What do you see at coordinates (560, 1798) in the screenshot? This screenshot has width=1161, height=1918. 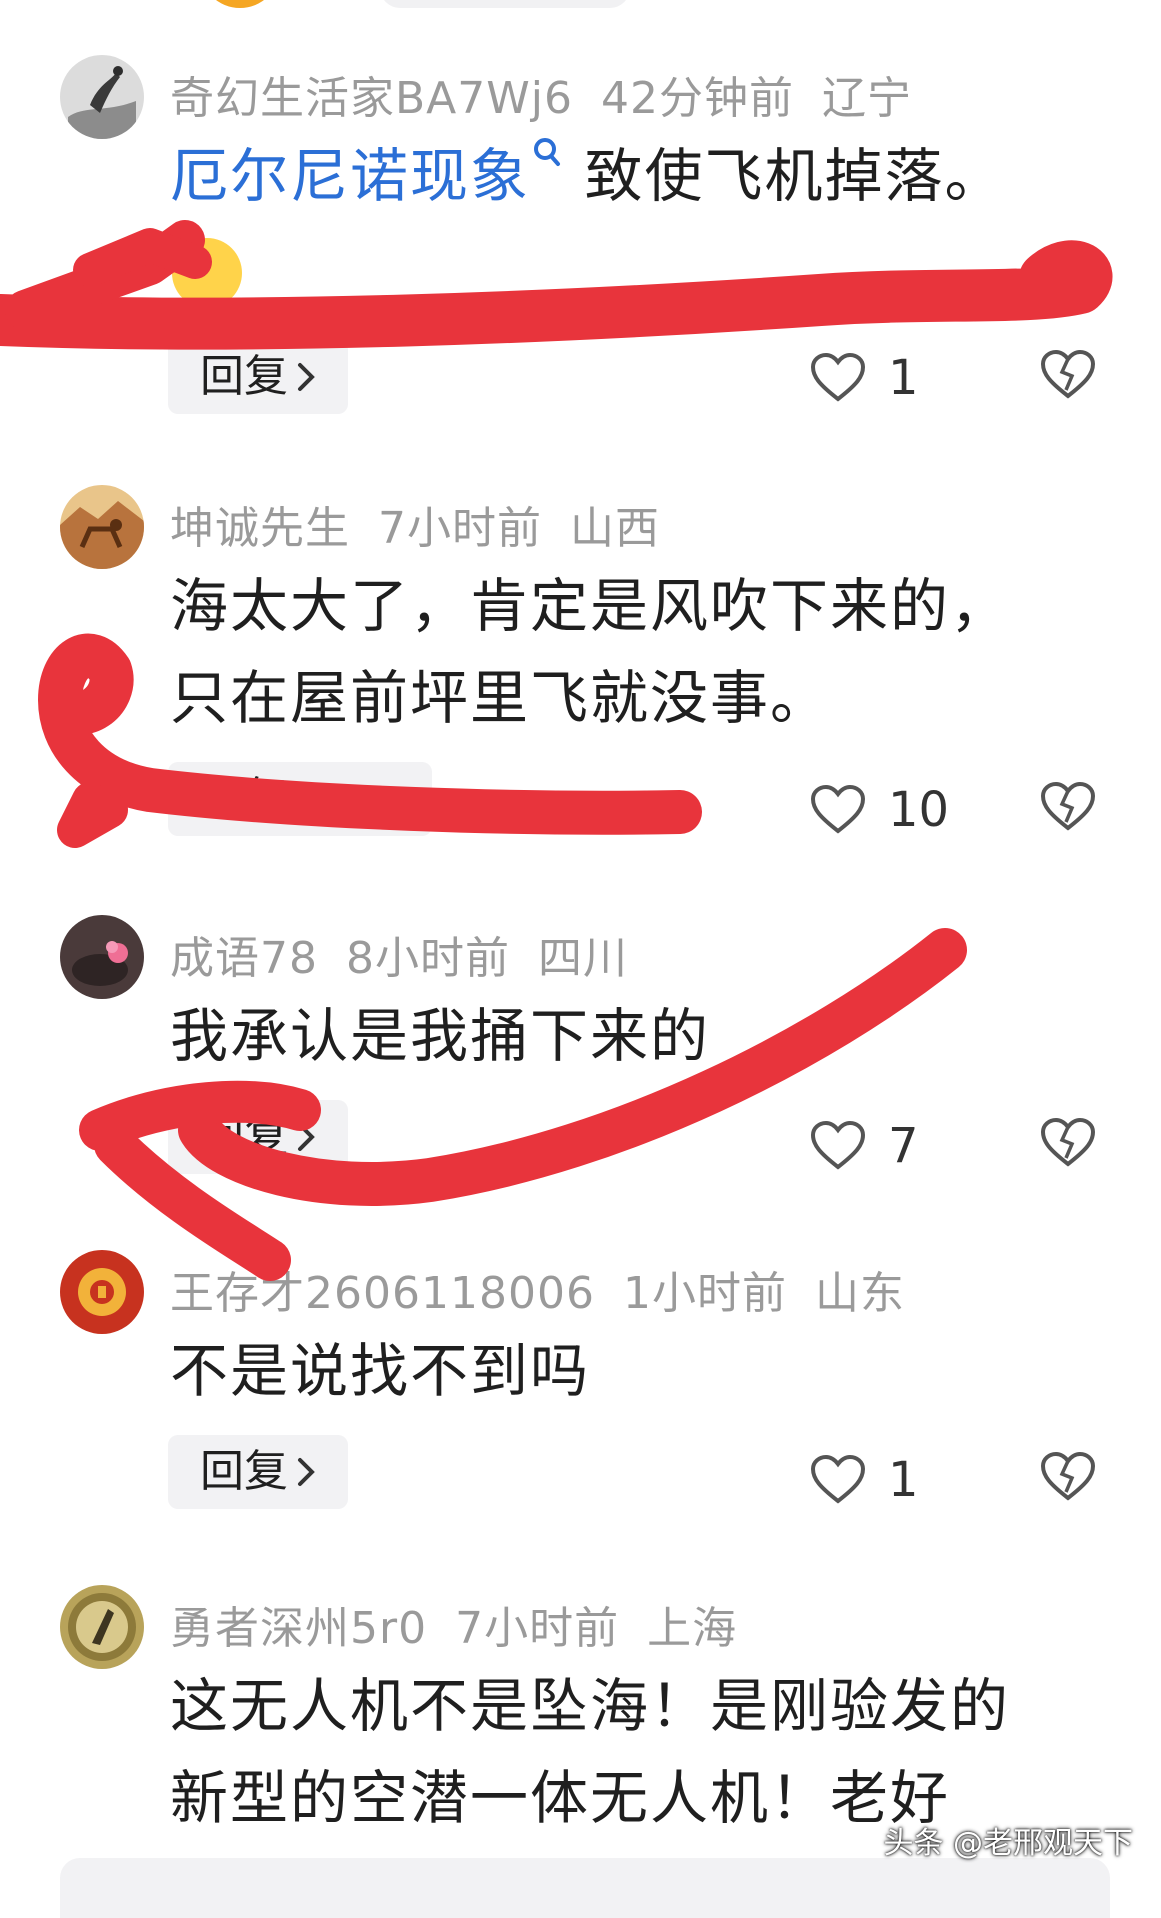 I see `comment-text-line: 新型的空潜一体无人机！老好` at bounding box center [560, 1798].